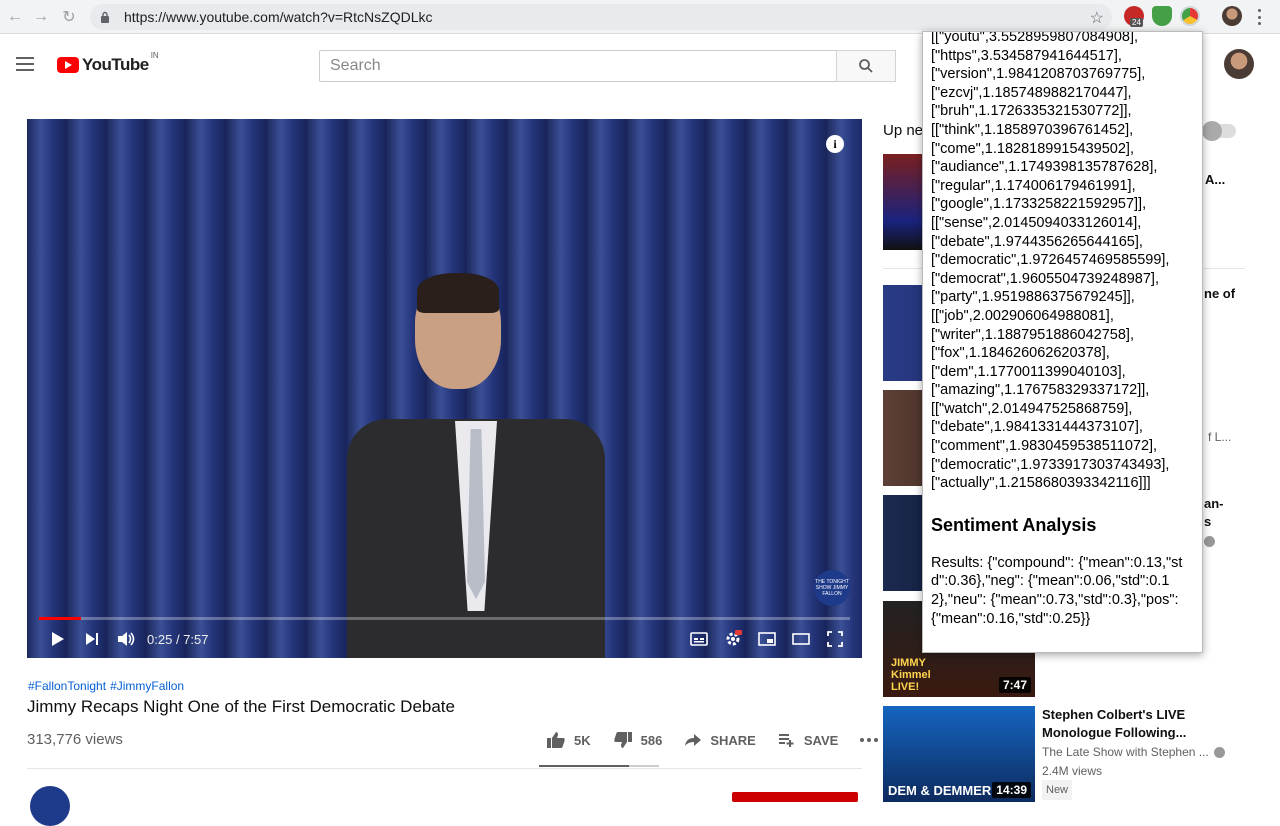 The height and width of the screenshot is (826, 1280). I want to click on logo-text: YouTube, so click(115, 64).